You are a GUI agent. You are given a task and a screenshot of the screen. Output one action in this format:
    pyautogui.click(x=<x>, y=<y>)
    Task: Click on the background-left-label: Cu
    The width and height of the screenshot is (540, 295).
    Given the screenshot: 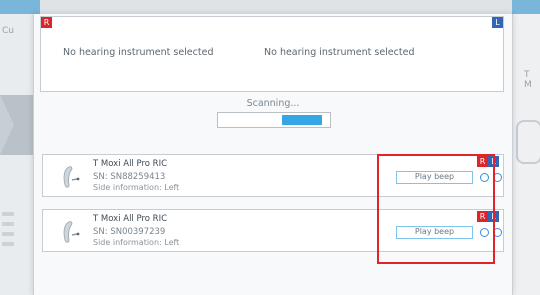 What is the action you would take?
    pyautogui.click(x=8, y=31)
    